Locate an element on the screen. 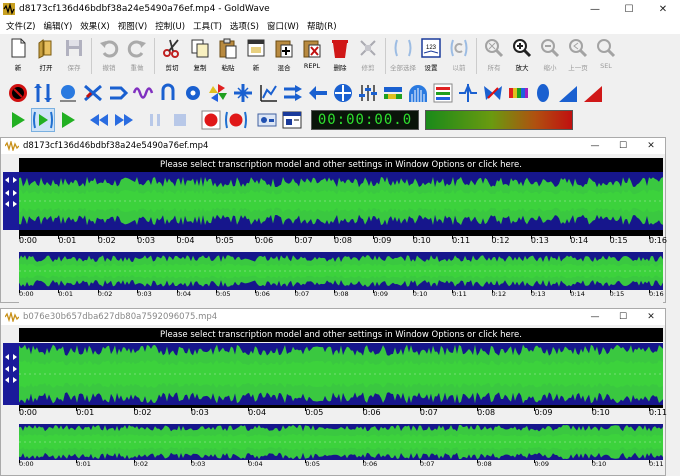 Image resolution: width=680 pixels, height=476 pixels. new-button: 新 is located at coordinates (18, 56).